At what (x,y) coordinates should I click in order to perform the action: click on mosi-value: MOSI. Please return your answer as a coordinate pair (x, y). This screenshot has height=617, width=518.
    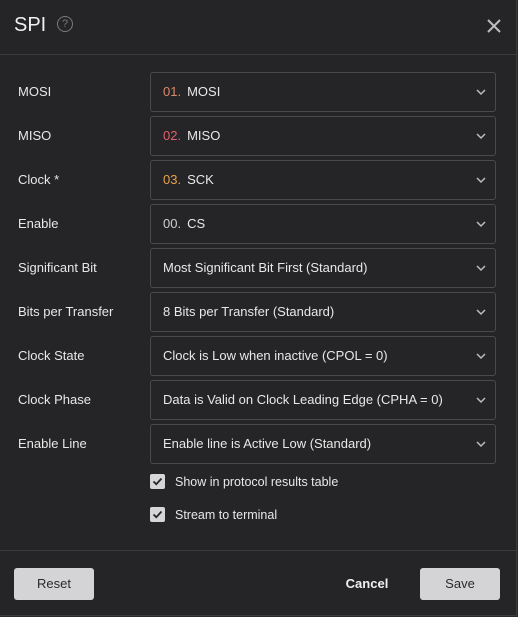
    Looking at the image, I should click on (204, 91).